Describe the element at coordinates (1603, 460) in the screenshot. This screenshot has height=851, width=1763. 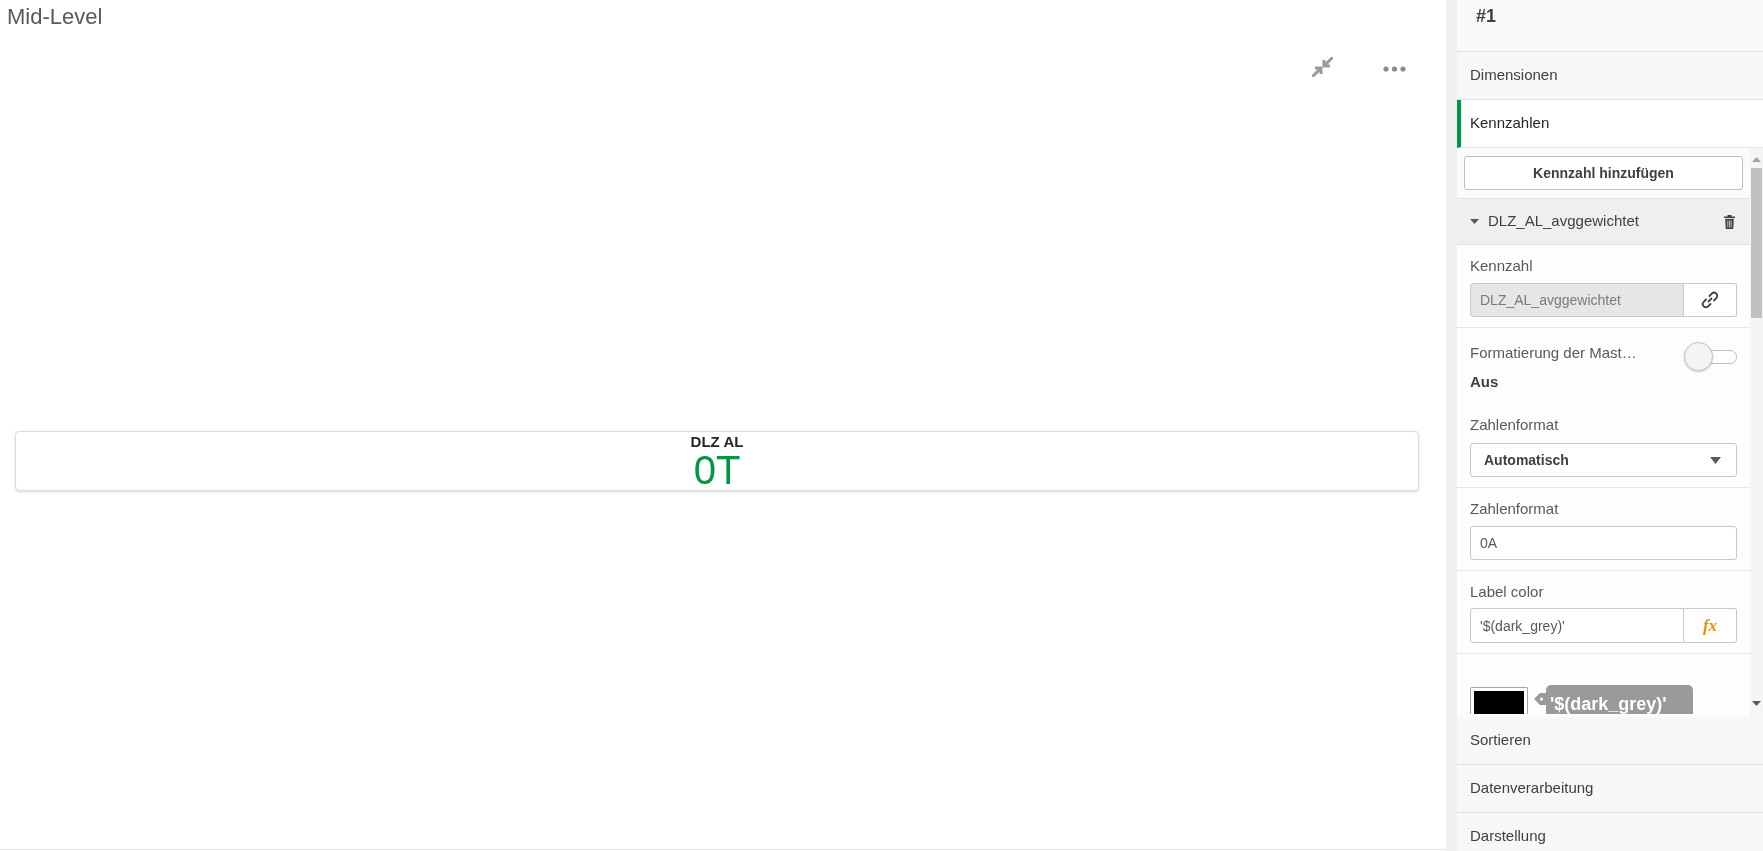
I see `number-format-dropdown: Automatisch` at that location.